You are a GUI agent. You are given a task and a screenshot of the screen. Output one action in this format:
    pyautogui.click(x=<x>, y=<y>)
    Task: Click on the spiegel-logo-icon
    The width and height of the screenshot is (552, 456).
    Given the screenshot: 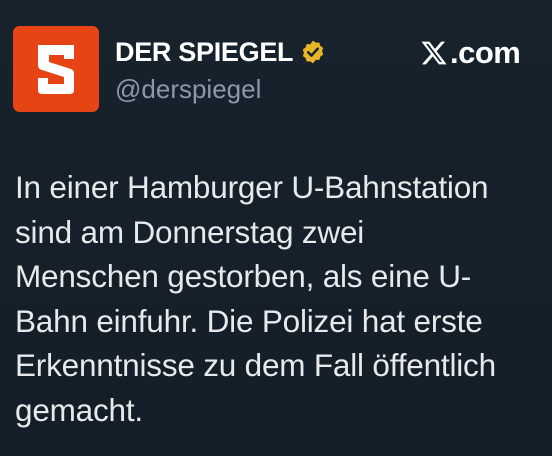 What is the action you would take?
    pyautogui.click(x=56, y=69)
    